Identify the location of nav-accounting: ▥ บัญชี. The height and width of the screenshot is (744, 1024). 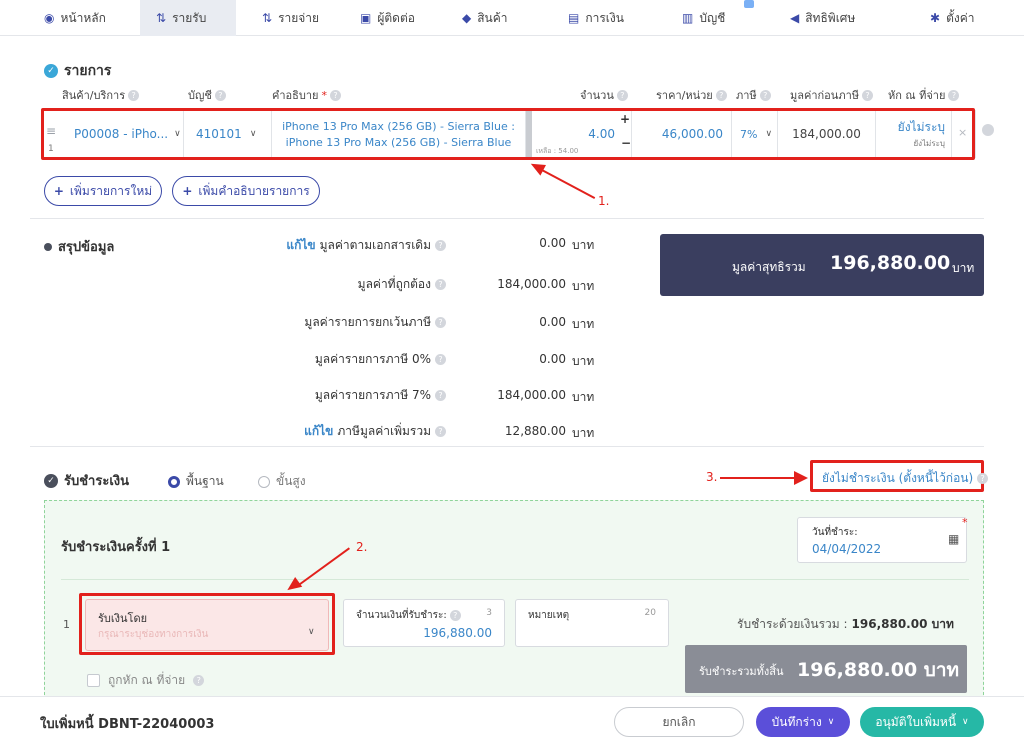
(718, 18).